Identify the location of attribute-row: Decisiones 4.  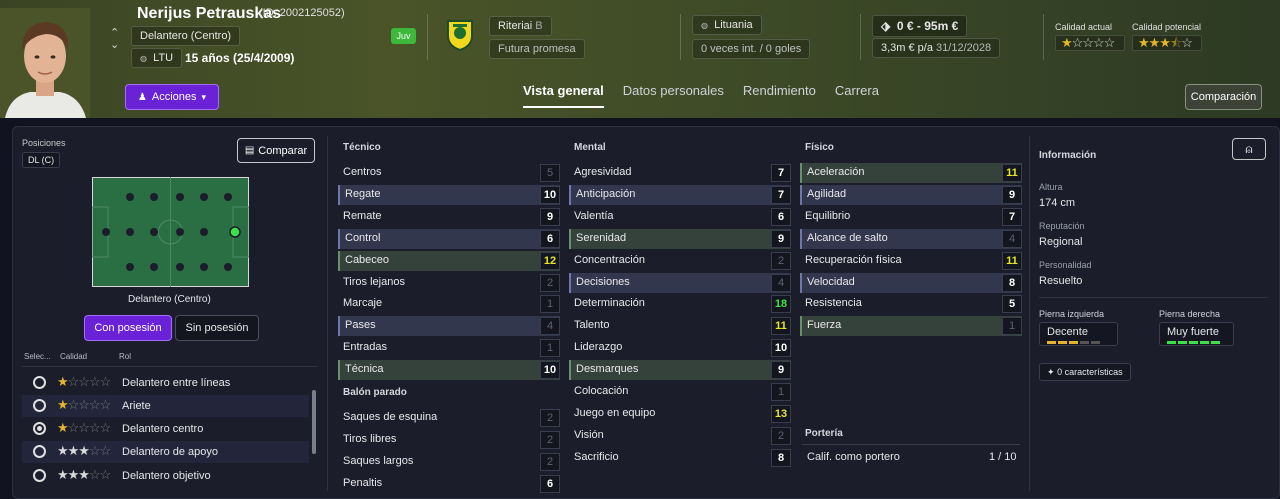
(680, 282).